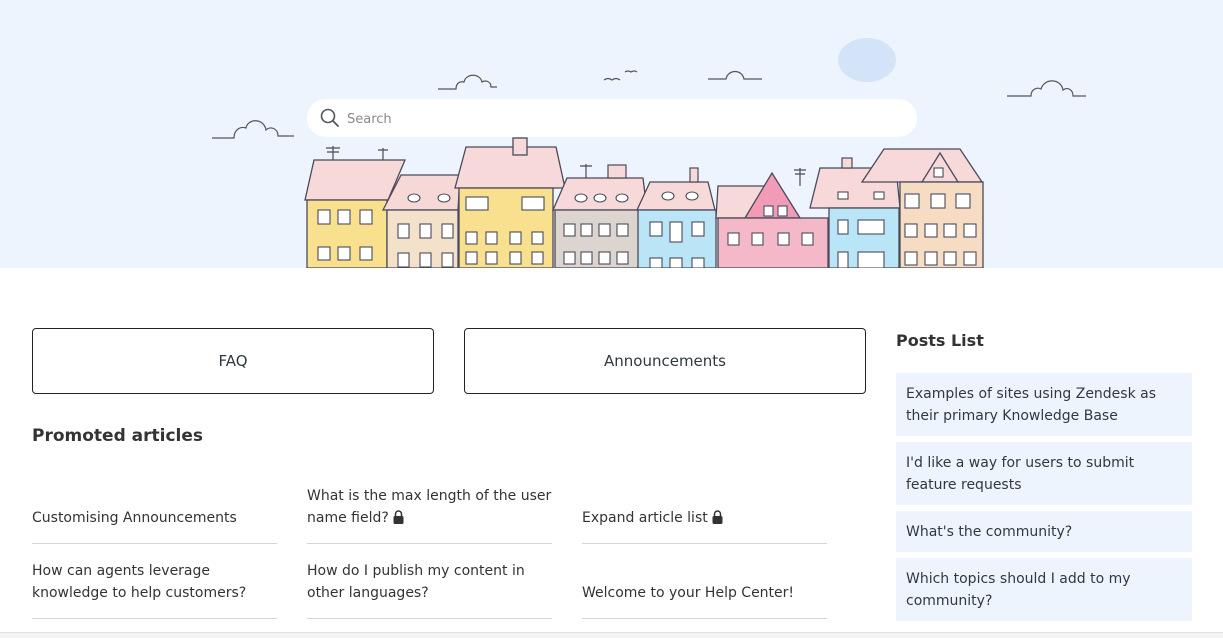 Image resolution: width=1223 pixels, height=638 pixels. I want to click on search-icon, so click(329, 117).